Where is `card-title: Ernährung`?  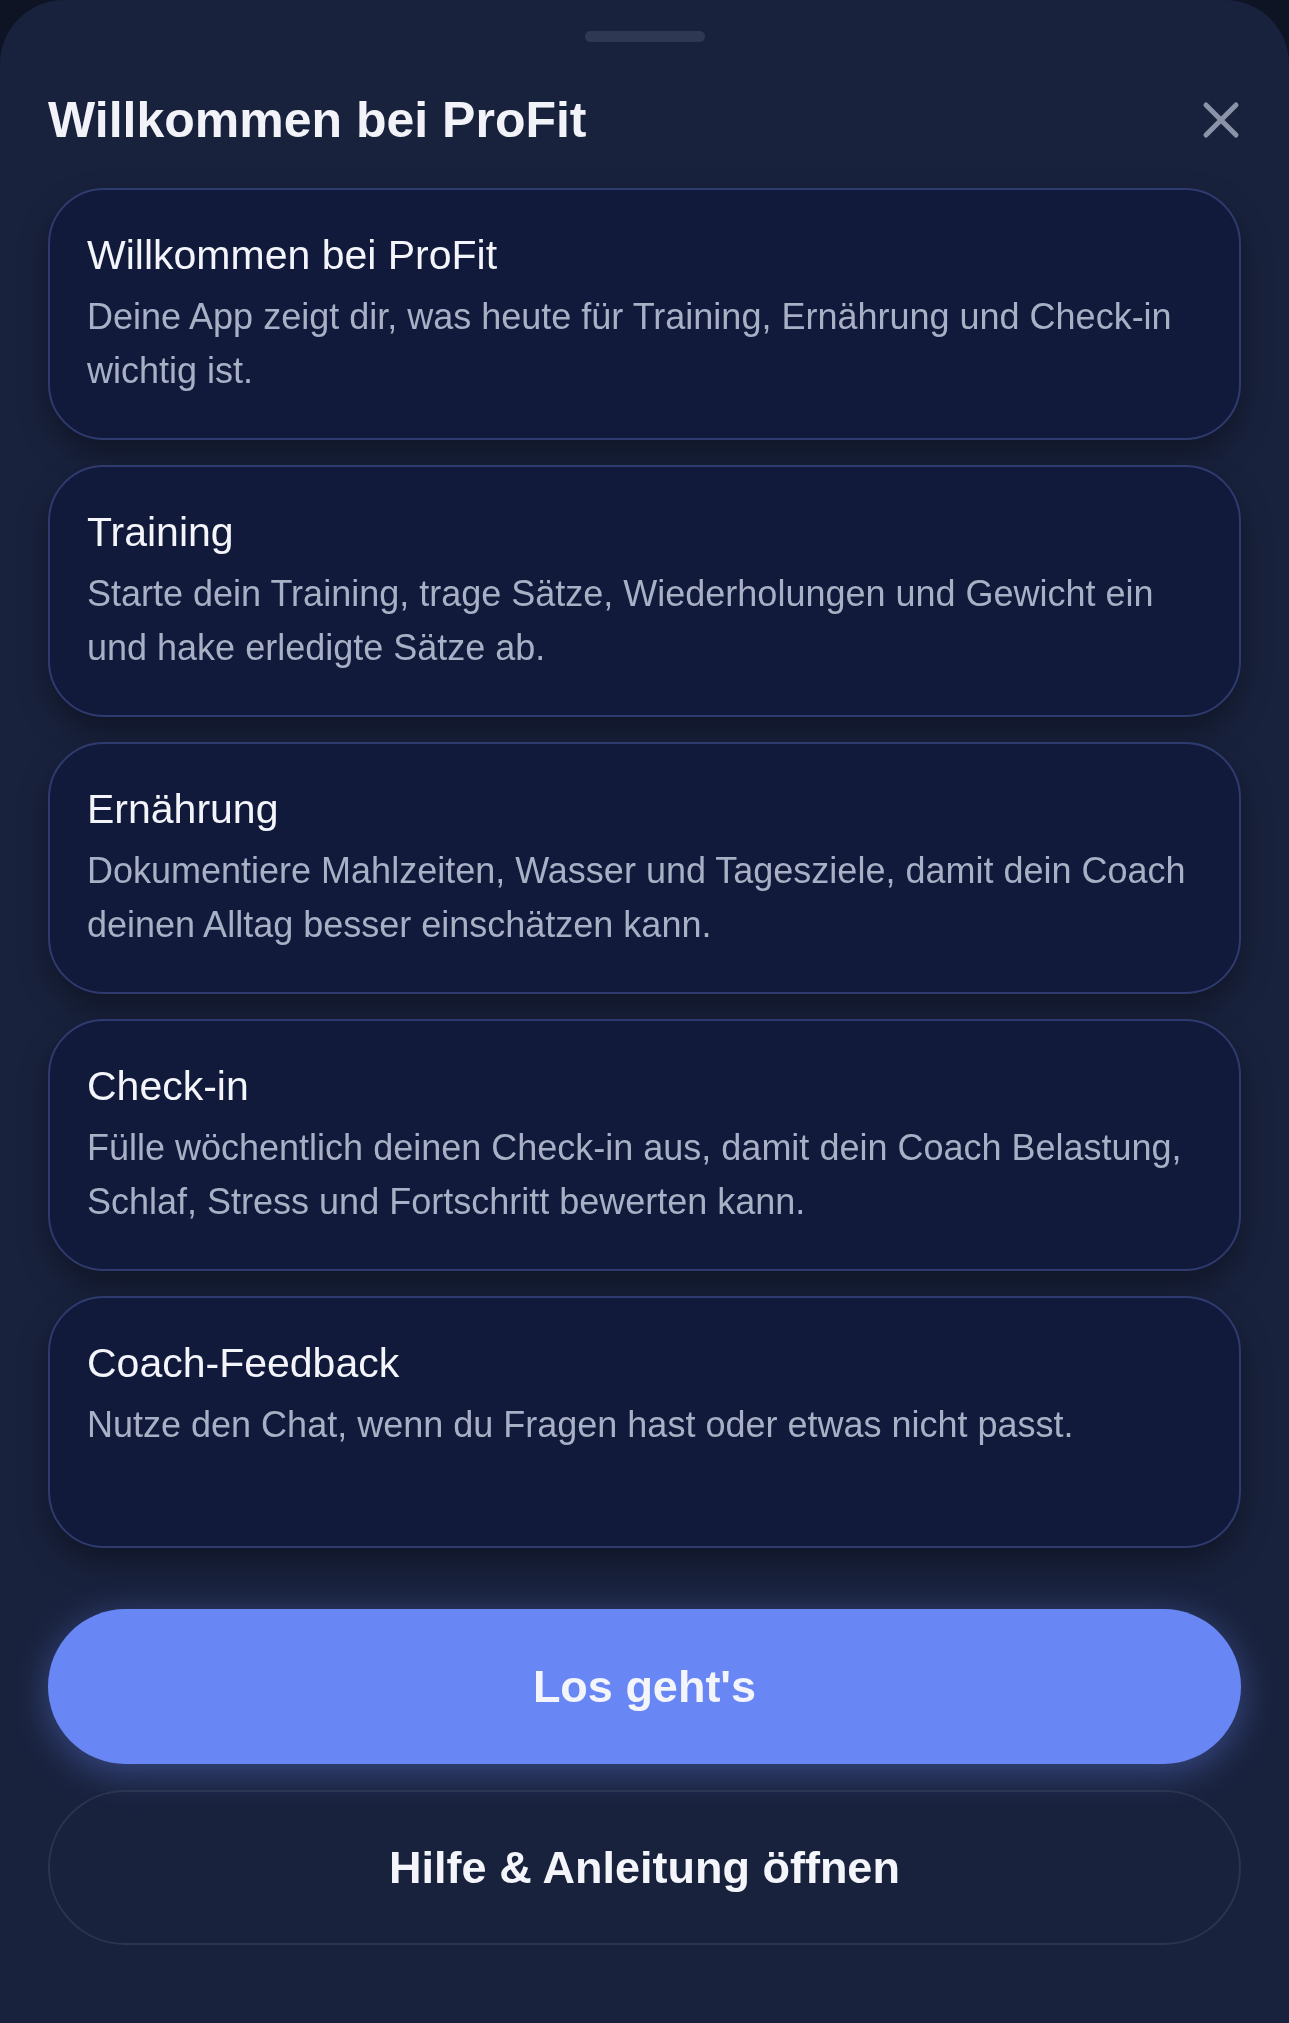
card-title: Ernährung is located at coordinates (183, 809).